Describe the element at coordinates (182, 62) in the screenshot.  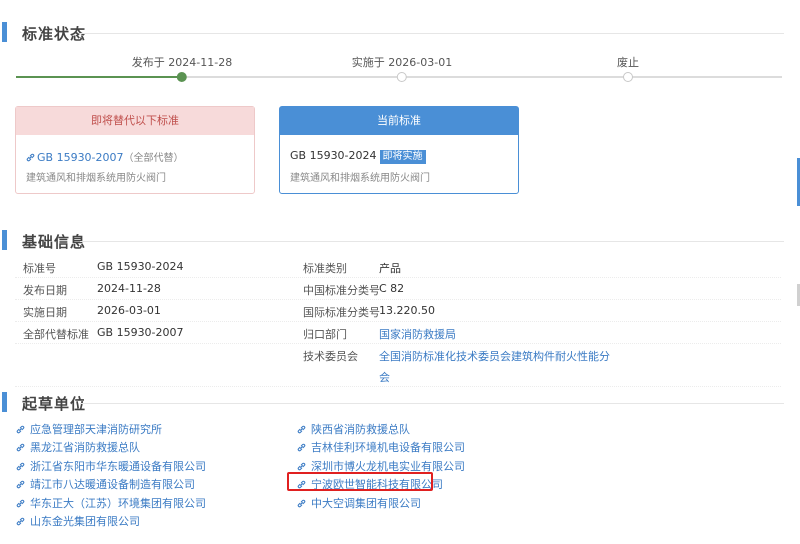
I see `timeline-label: 发布于 2024-11-28` at that location.